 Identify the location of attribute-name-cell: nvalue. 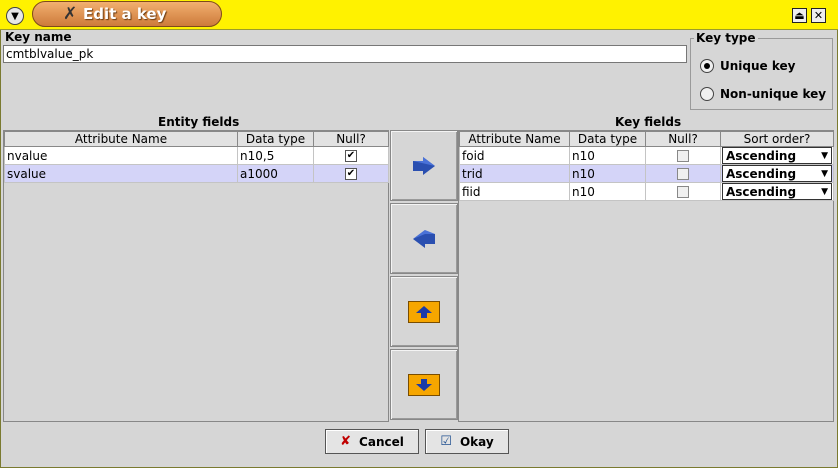
(121, 155).